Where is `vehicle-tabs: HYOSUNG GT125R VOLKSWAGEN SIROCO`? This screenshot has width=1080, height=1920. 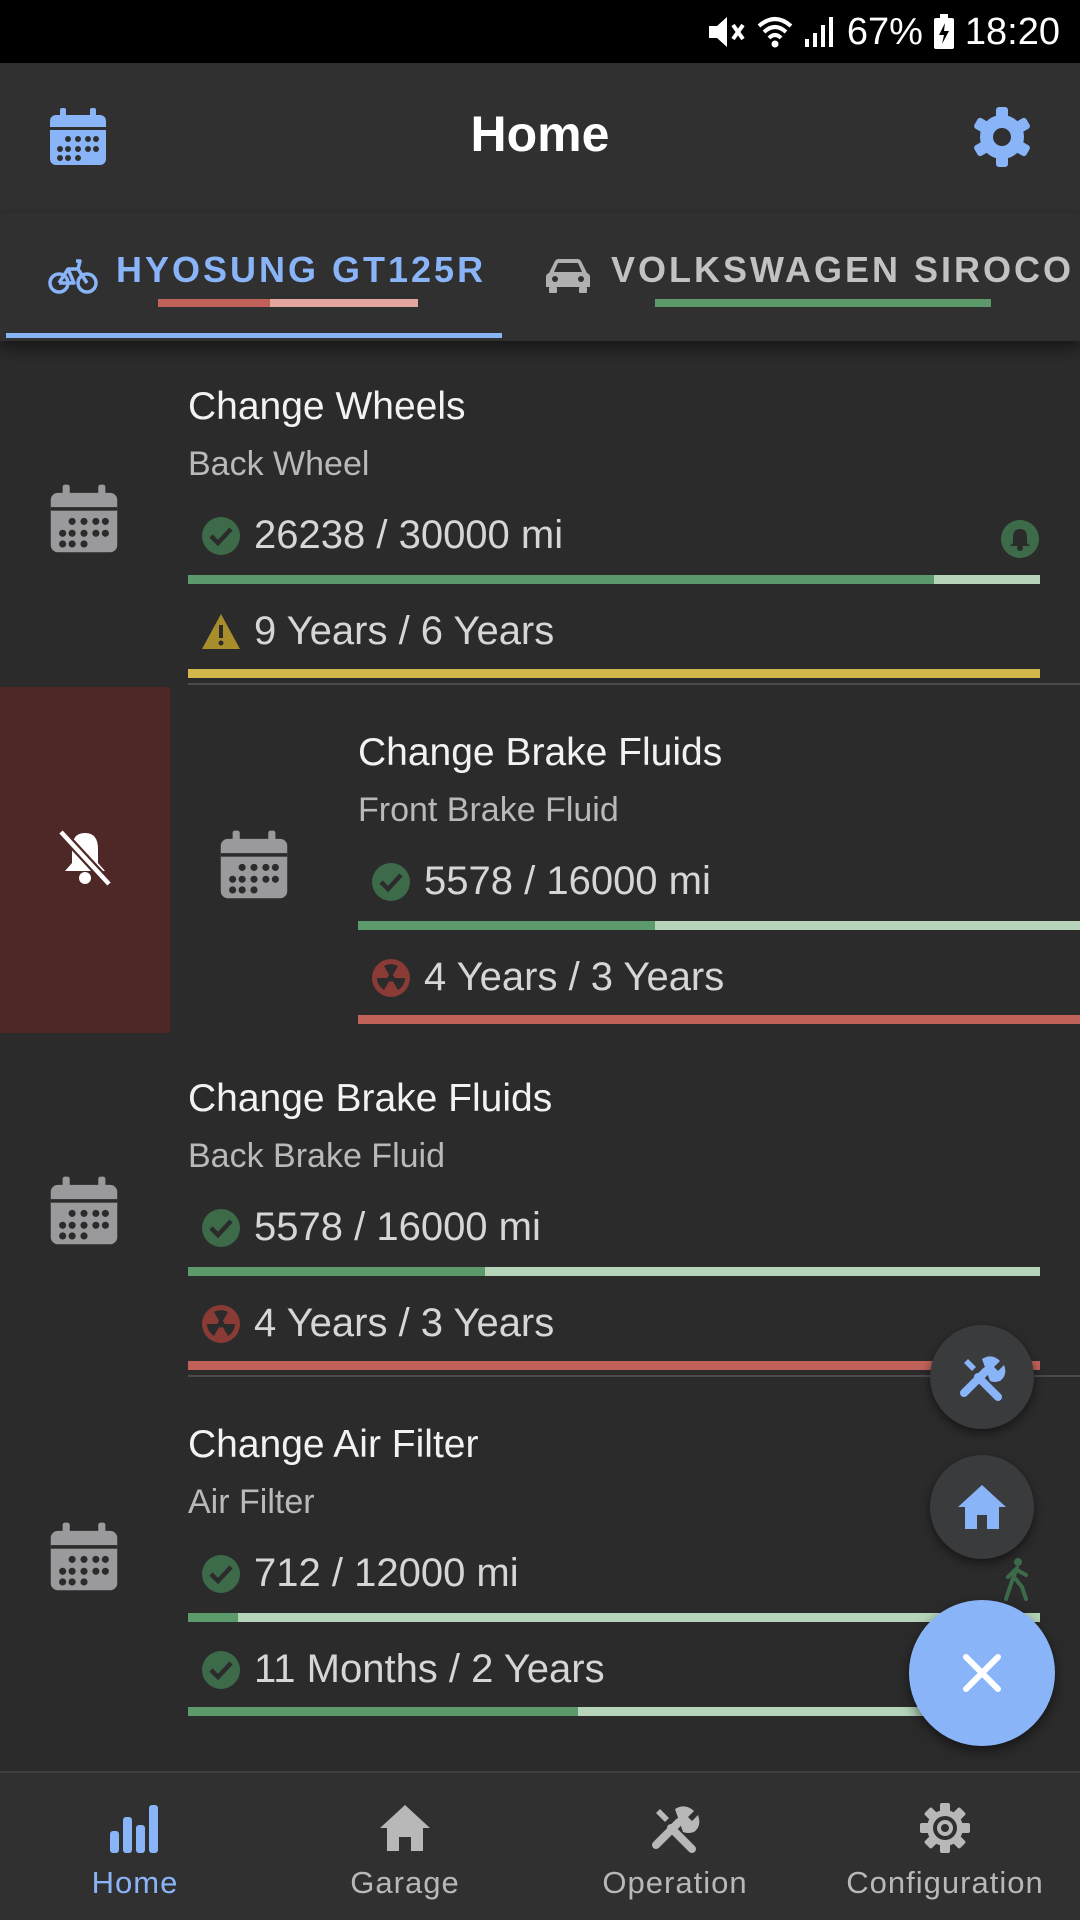
vehicle-tabs: HYOSUNG GT125R VOLKSWAGEN SIROCO is located at coordinates (540, 277).